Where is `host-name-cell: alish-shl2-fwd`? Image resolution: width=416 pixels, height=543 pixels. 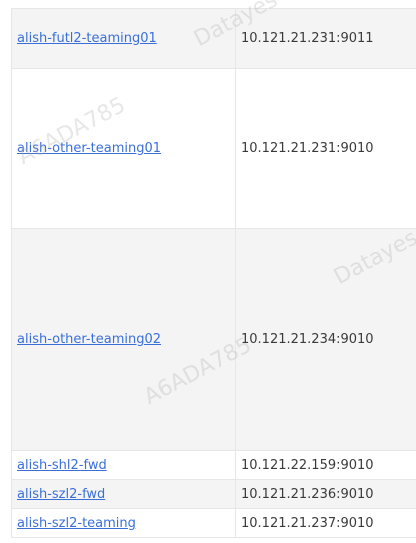 host-name-cell: alish-shl2-fwd is located at coordinates (123, 465).